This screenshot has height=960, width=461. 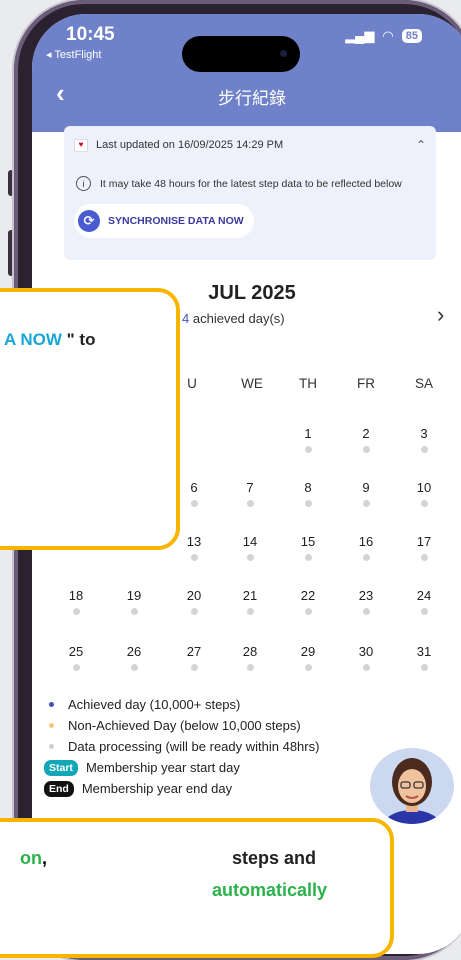 I want to click on calendar-day: 15, so click(x=308, y=547).